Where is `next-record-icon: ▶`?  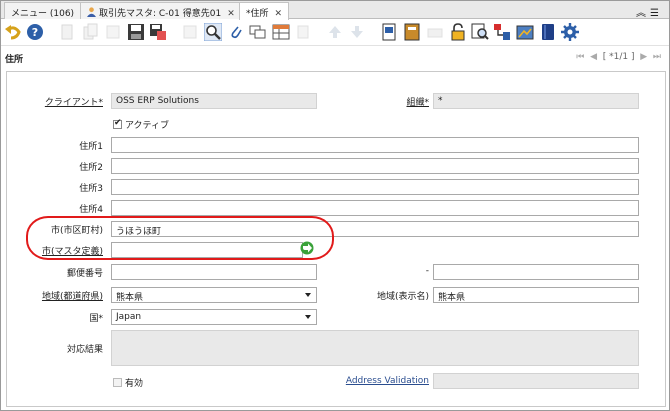 next-record-icon: ▶ is located at coordinates (643, 57).